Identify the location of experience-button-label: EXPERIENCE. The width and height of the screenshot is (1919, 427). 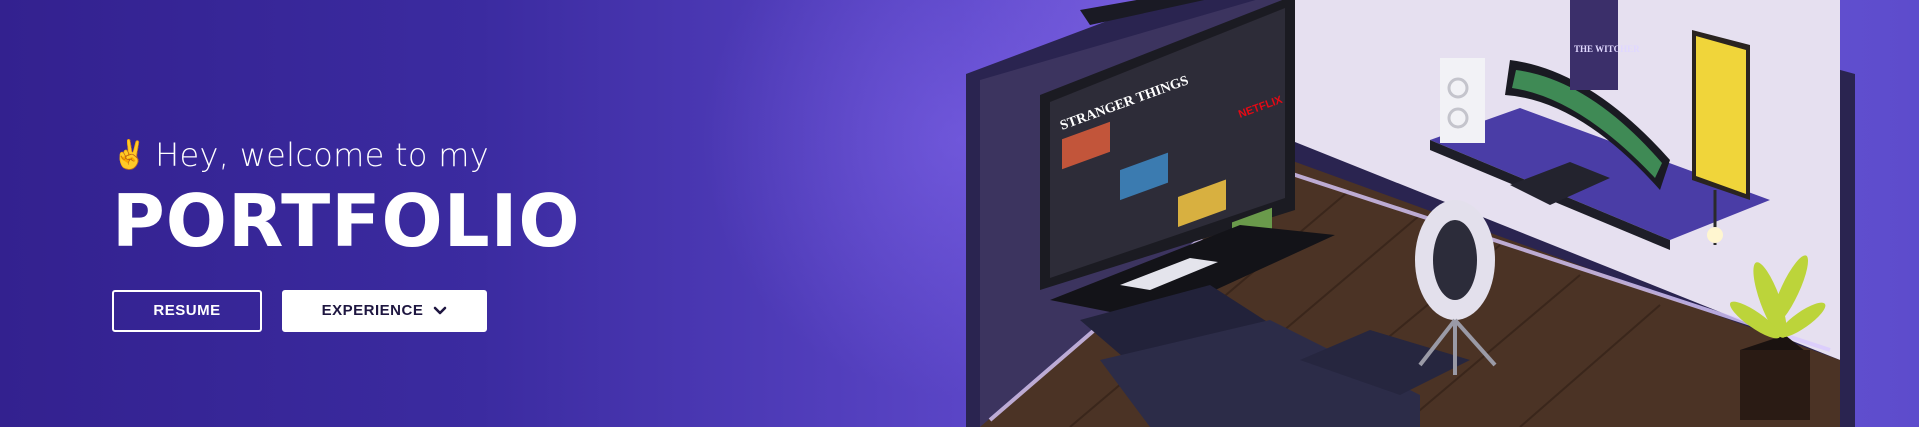
(372, 311).